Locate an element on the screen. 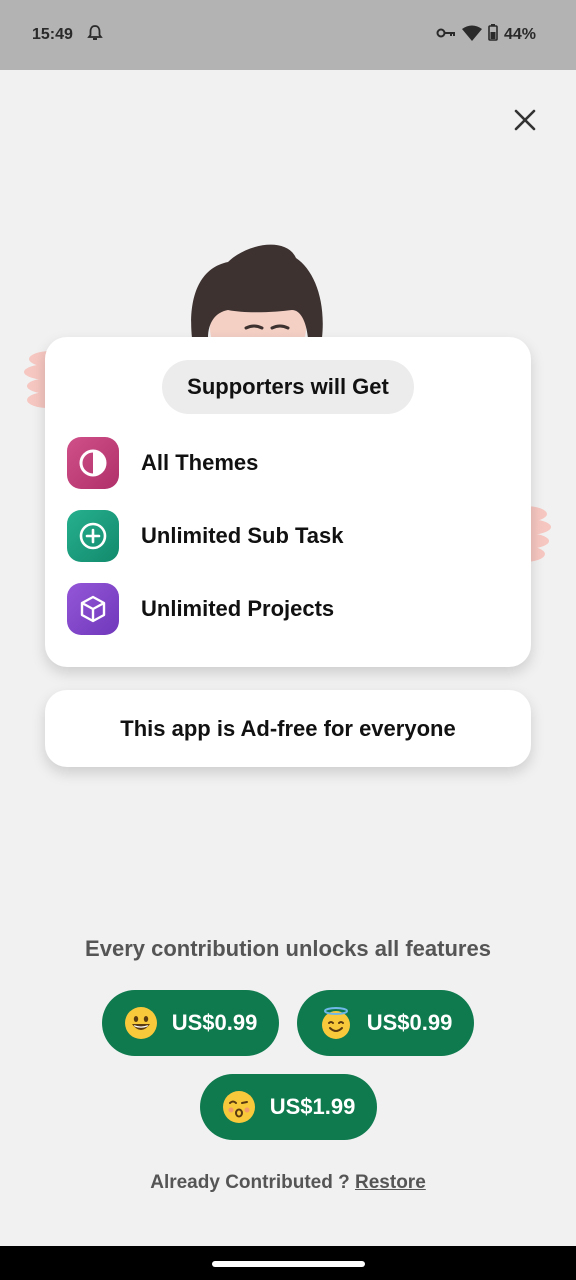 This screenshot has height=1280, width=576. wifi-icon is located at coordinates (471, 35).